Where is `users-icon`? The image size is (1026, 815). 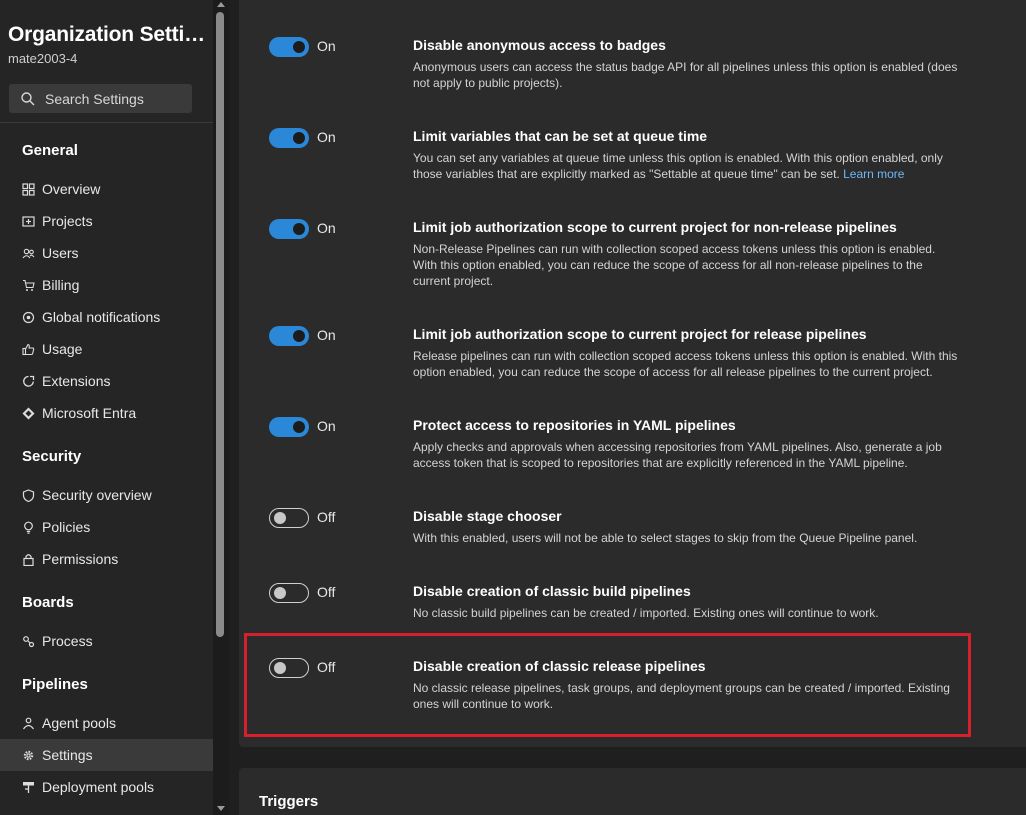 users-icon is located at coordinates (28, 253).